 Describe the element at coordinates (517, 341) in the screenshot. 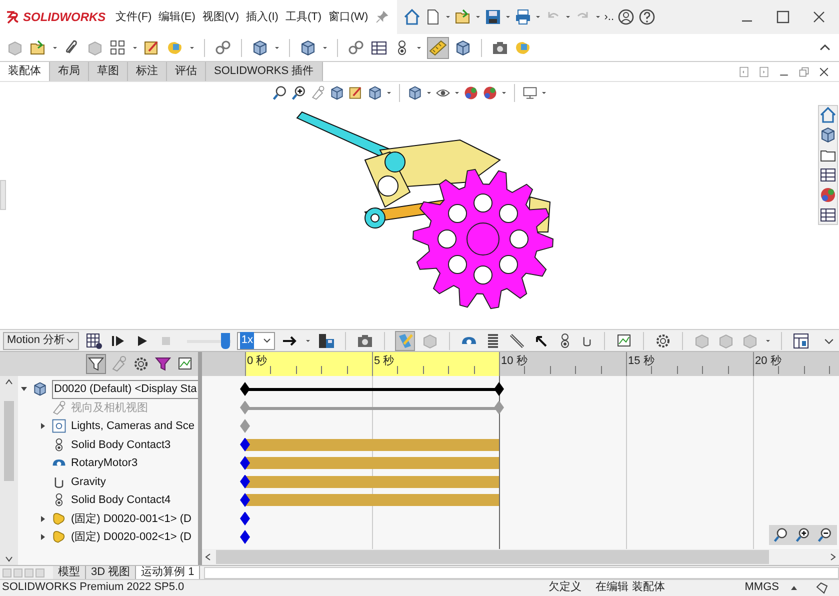

I see `damper-icon` at that location.